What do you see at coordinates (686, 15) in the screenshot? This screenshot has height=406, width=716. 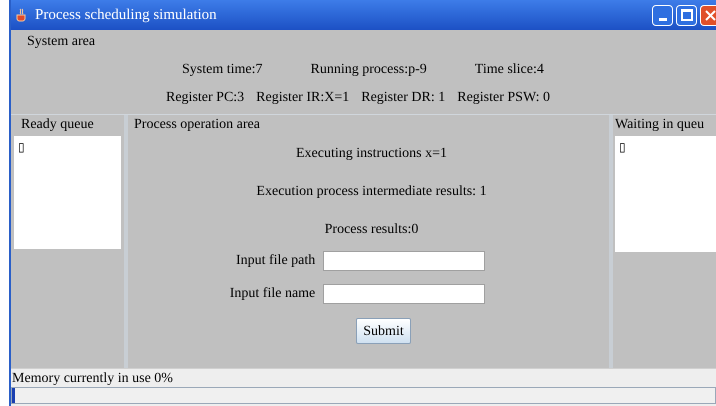 I see `maximize-button` at bounding box center [686, 15].